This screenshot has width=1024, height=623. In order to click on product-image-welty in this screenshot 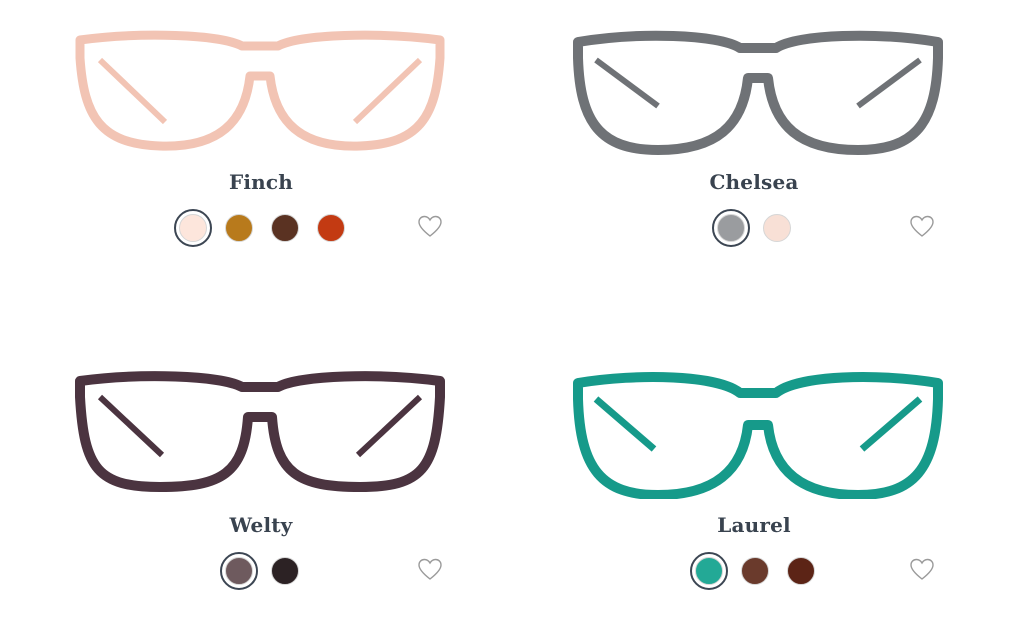, I will do `click(260, 434)`.